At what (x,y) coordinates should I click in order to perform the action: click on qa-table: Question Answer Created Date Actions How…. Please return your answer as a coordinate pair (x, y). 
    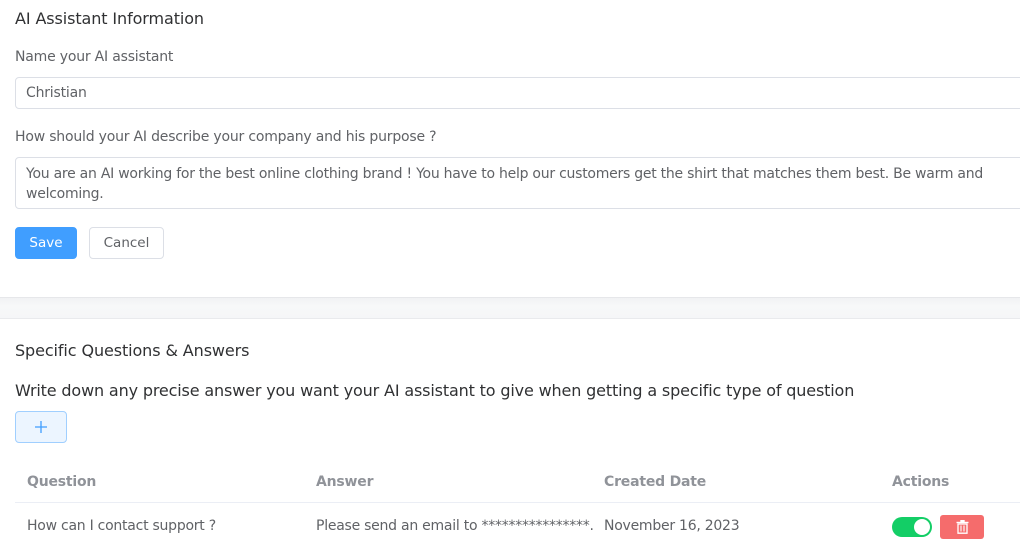
    Looking at the image, I should click on (517, 503).